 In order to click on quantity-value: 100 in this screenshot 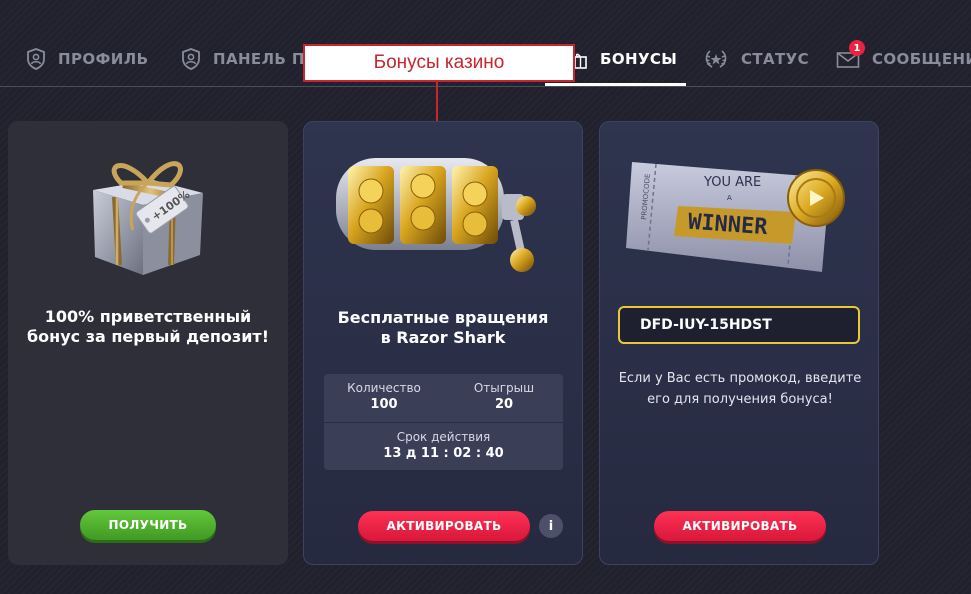, I will do `click(384, 404)`.